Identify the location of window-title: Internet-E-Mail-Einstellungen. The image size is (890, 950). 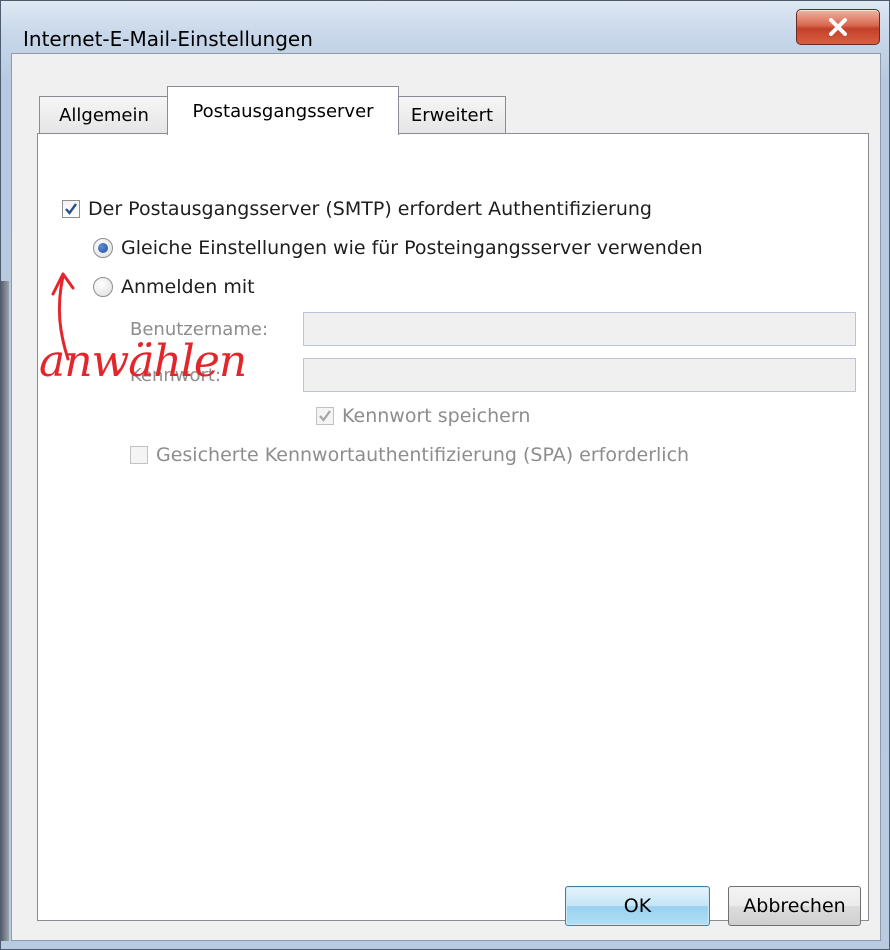
(168, 39).